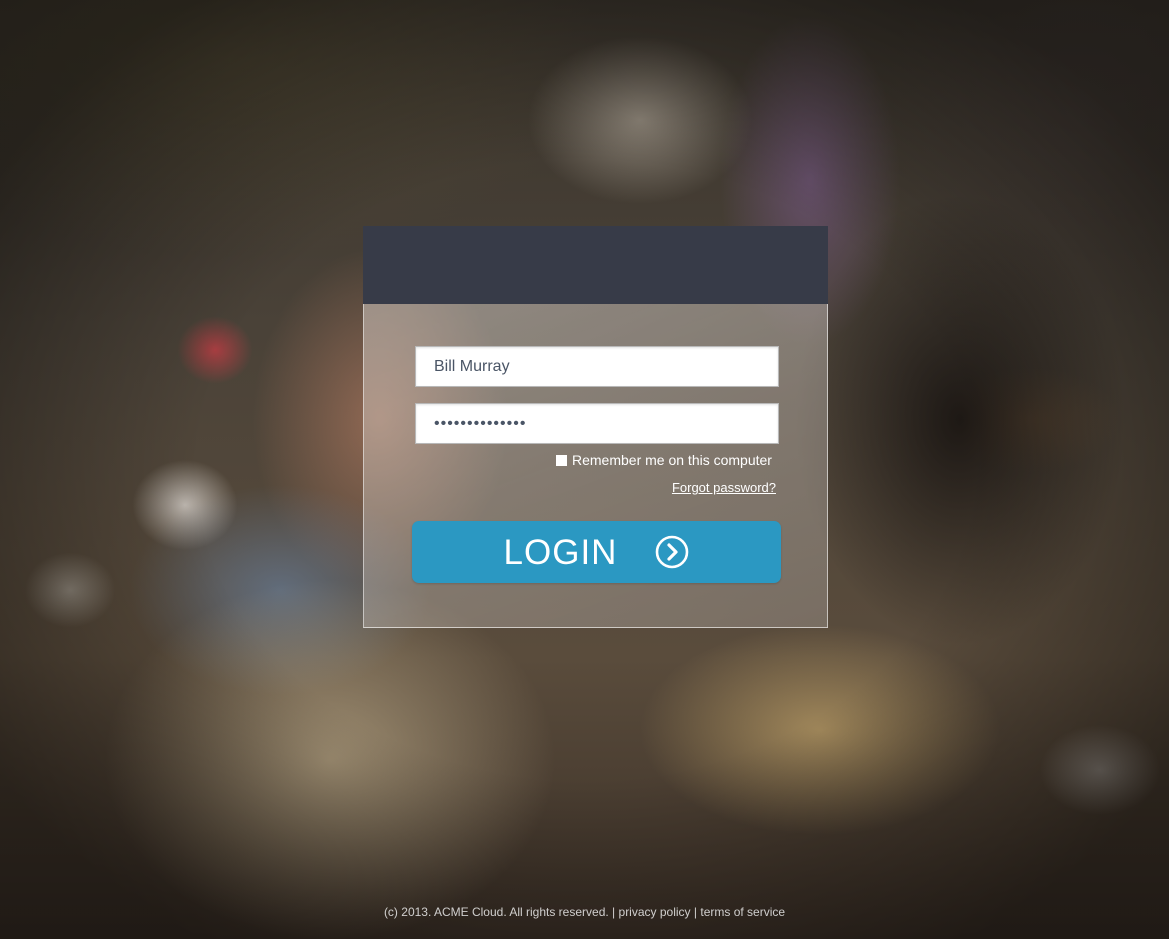  Describe the element at coordinates (597, 366) in the screenshot. I see `username-input` at that location.